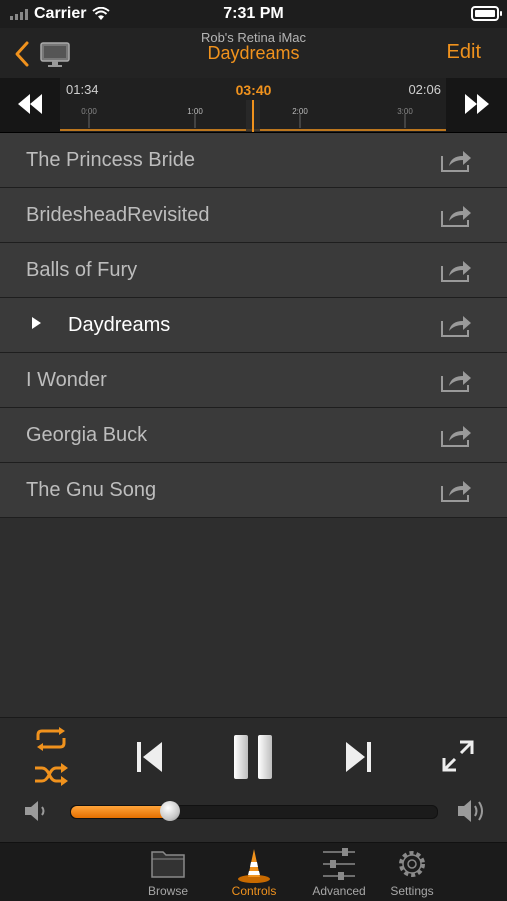 This screenshot has height=901, width=507. I want to click on tick-label: 1:00, so click(195, 111).